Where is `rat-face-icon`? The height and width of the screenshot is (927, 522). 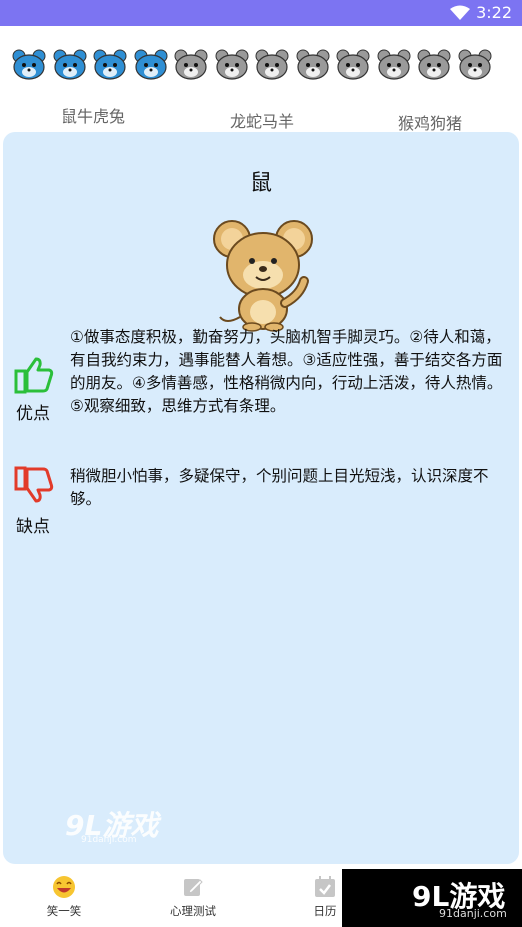
rat-face-icon is located at coordinates (29, 65).